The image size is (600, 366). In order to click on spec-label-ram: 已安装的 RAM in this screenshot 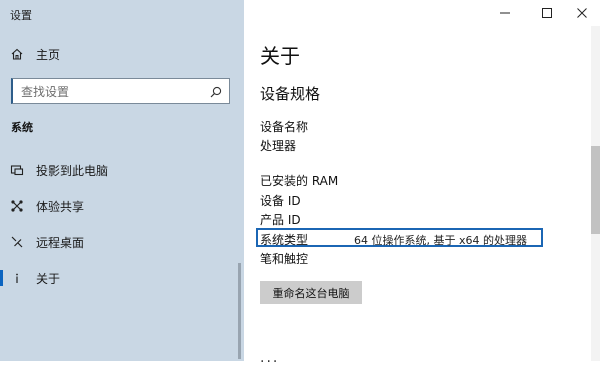, I will do `click(299, 181)`.